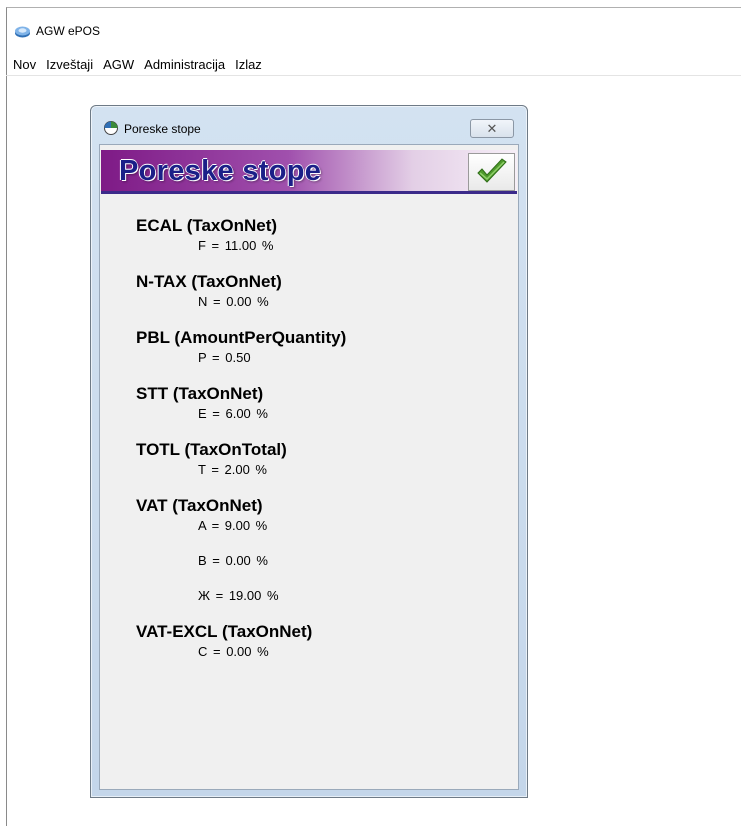 Image resolution: width=741 pixels, height=826 pixels. I want to click on page-title: Poreske stope, so click(220, 171).